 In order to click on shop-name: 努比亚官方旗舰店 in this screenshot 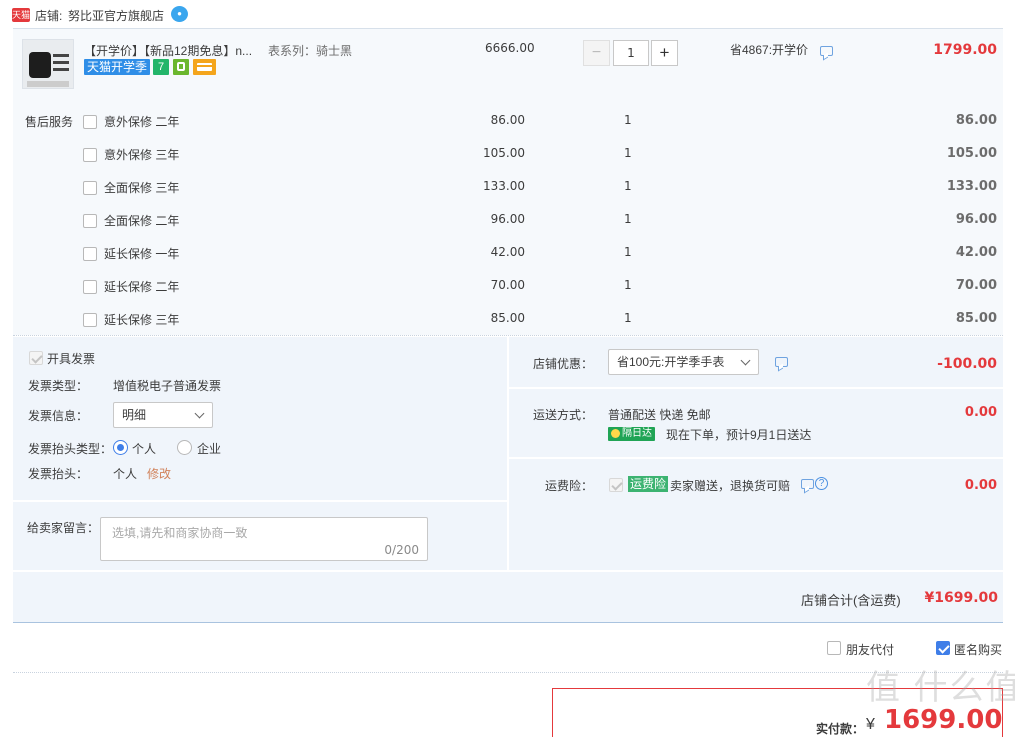, I will do `click(116, 15)`.